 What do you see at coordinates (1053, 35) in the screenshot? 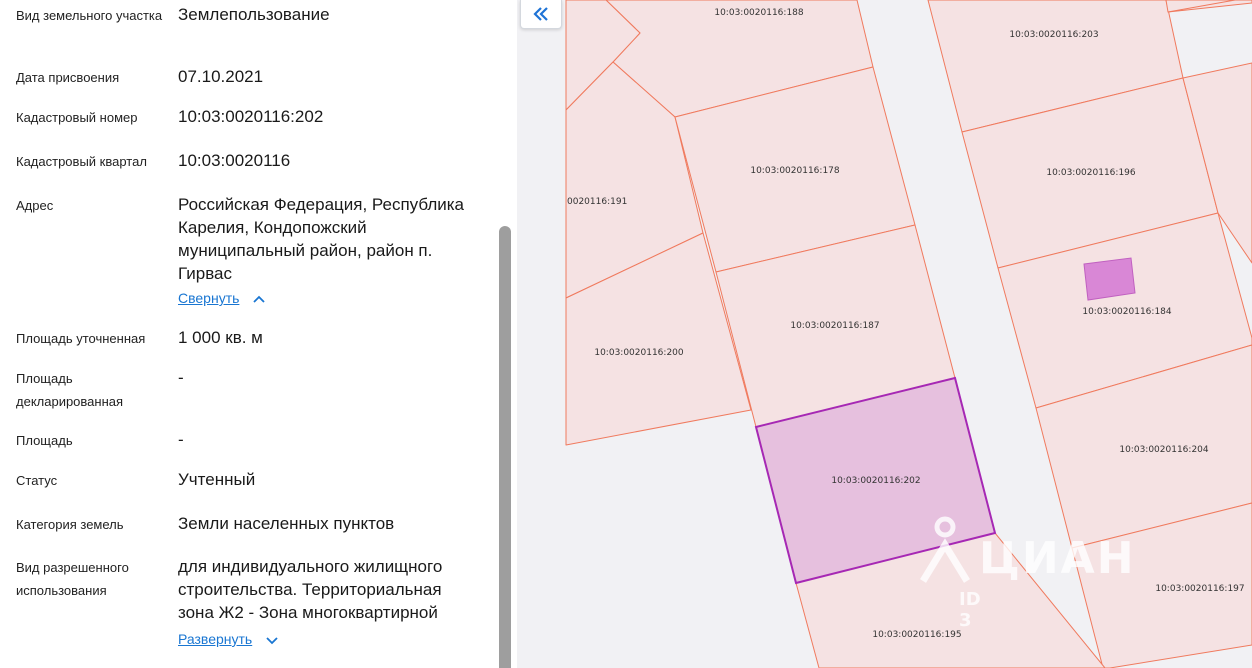
I see `parcel-label: 10:03:0020116:203` at bounding box center [1053, 35].